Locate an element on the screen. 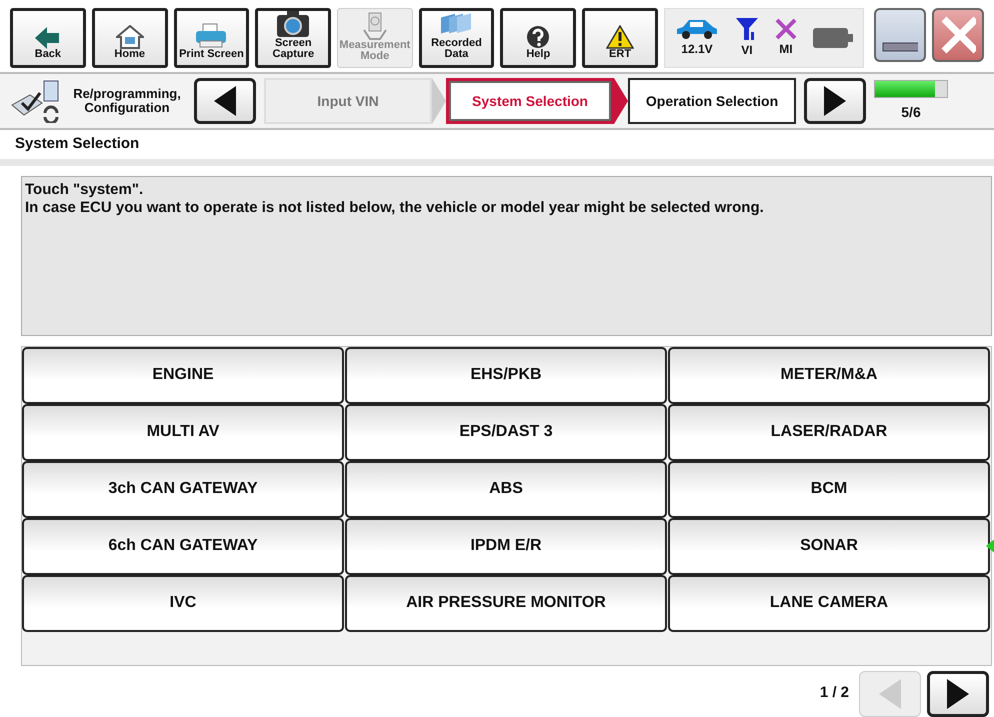 The width and height of the screenshot is (994, 717). toolbar-button: Print Screen is located at coordinates (212, 38).